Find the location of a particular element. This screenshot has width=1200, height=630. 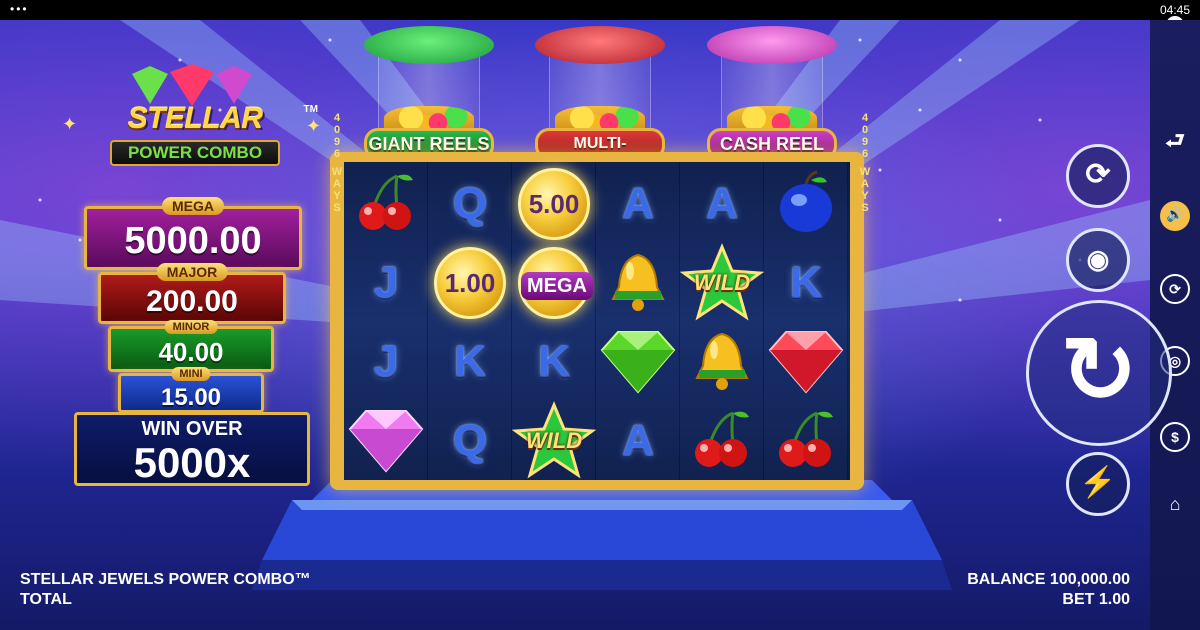

coin-mega: MEGA is located at coordinates (555, 283).